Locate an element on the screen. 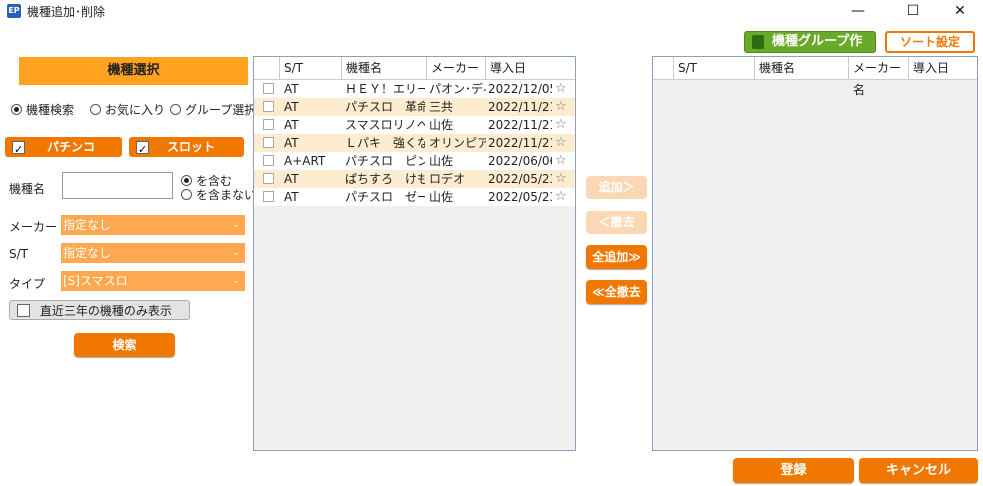  st-dropdown: 指定なし ⌄ is located at coordinates (153, 253).